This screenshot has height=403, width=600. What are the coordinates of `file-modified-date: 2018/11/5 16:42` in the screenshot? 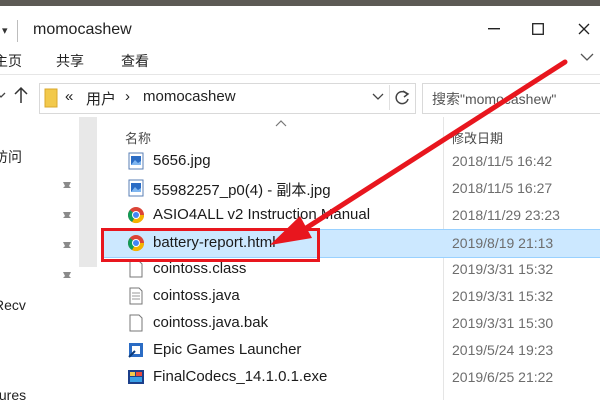 It's located at (502, 161).